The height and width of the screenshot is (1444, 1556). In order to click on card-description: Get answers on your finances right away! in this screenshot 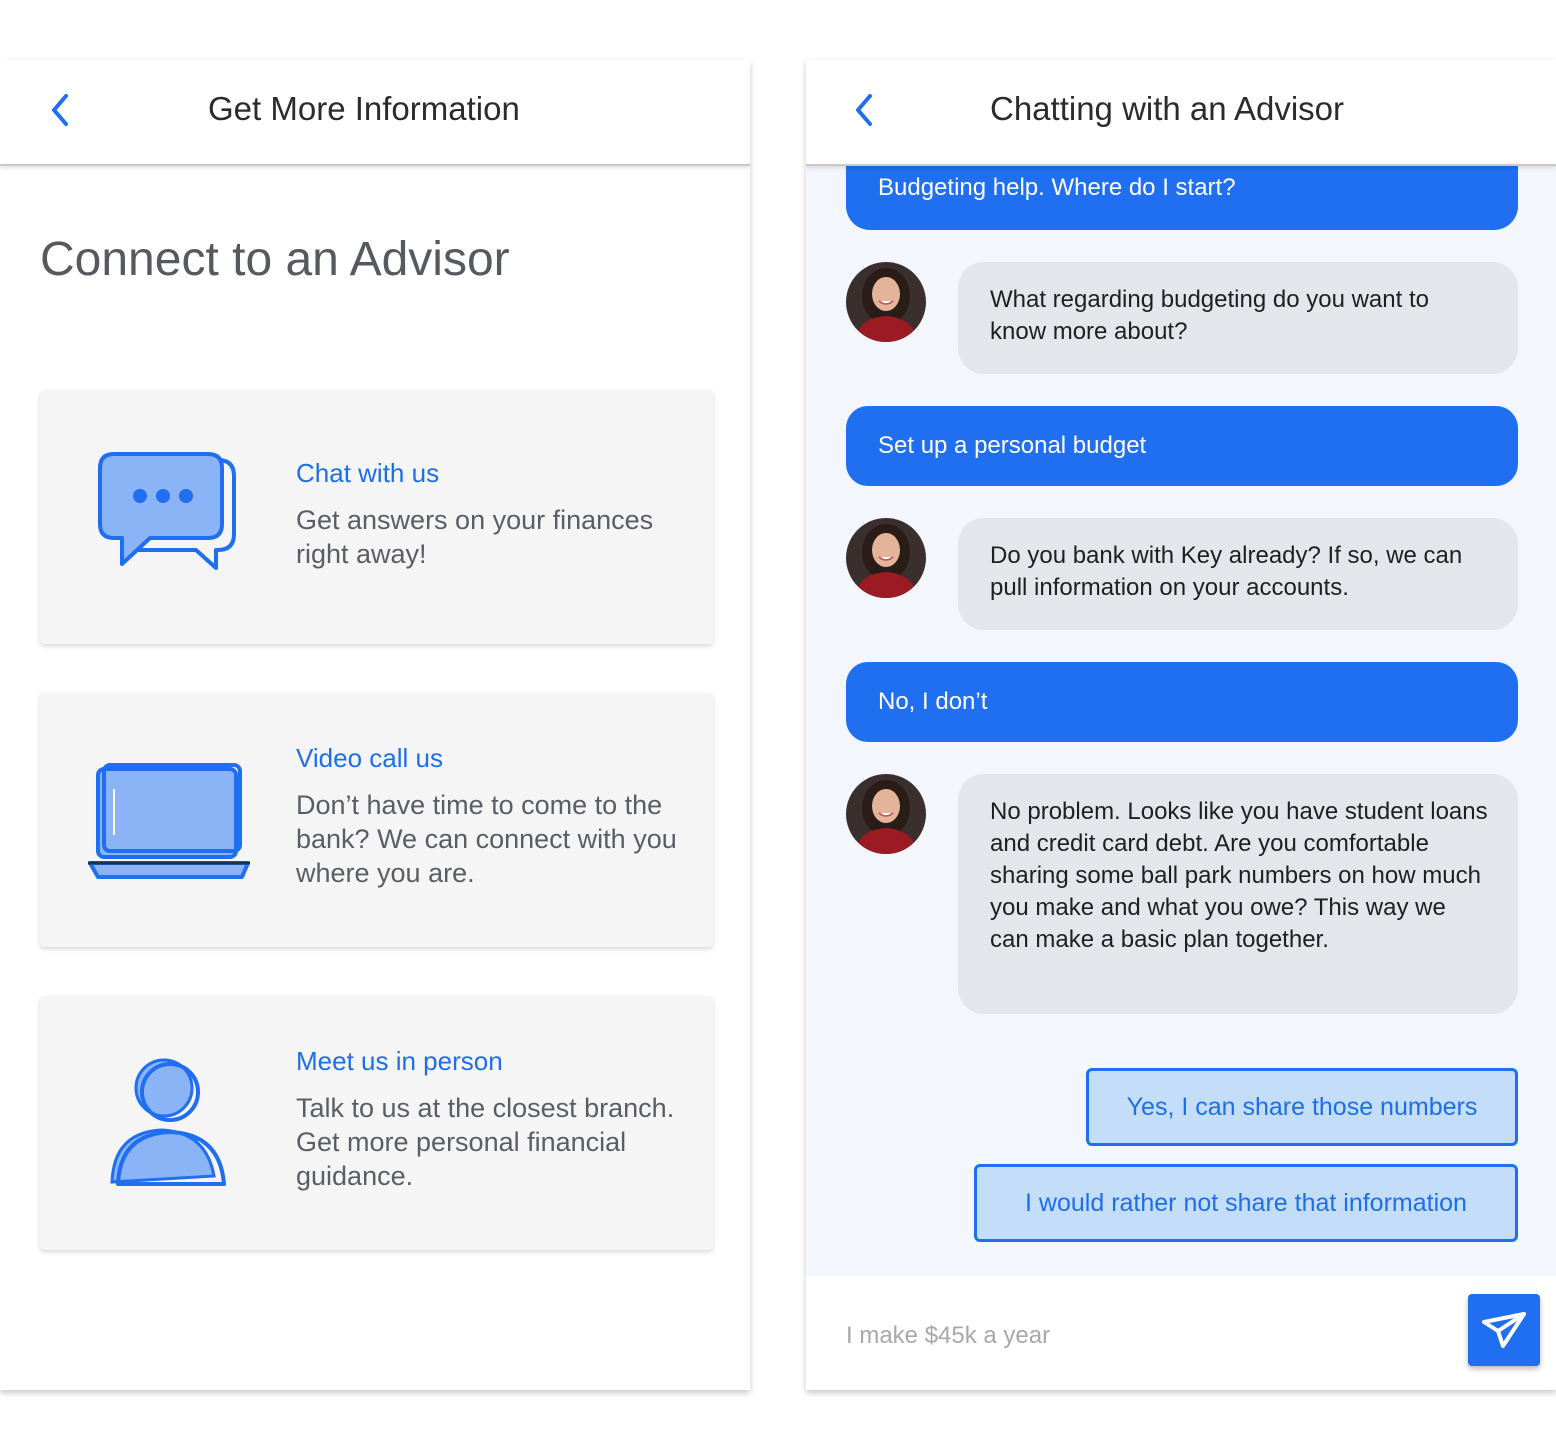, I will do `click(475, 537)`.